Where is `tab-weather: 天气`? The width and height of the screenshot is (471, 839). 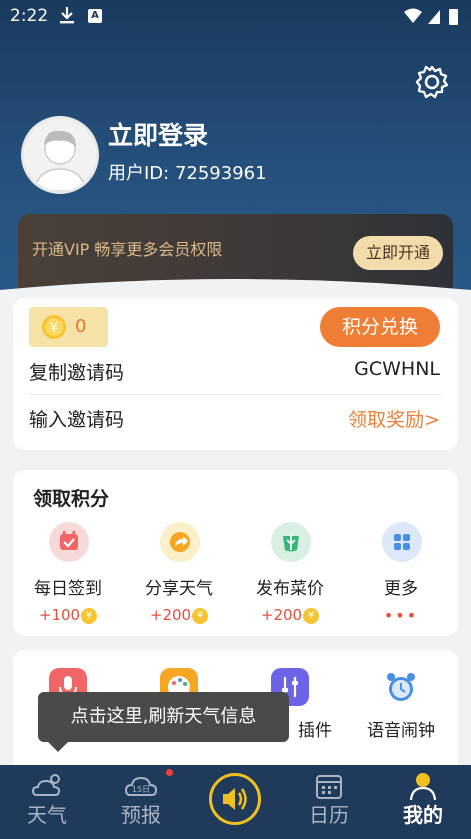 tab-weather: 天气 is located at coordinates (47, 802).